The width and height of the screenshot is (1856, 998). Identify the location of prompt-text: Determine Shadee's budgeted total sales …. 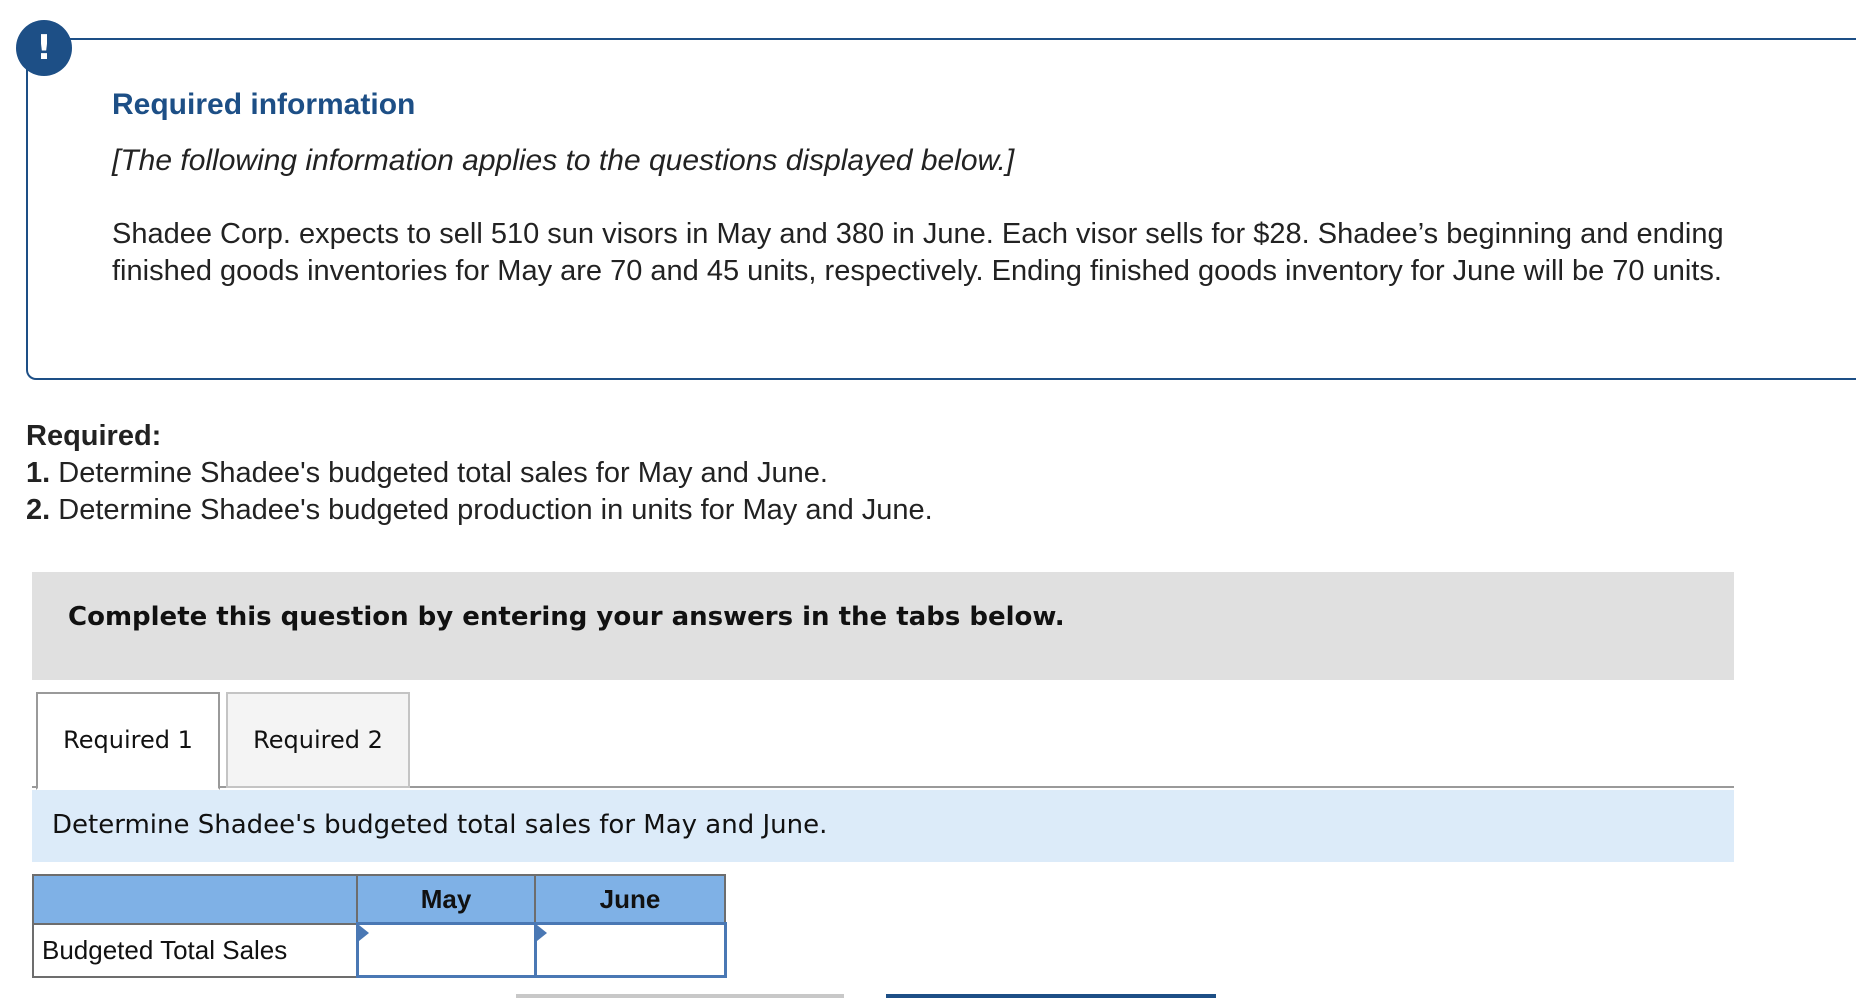
(440, 825).